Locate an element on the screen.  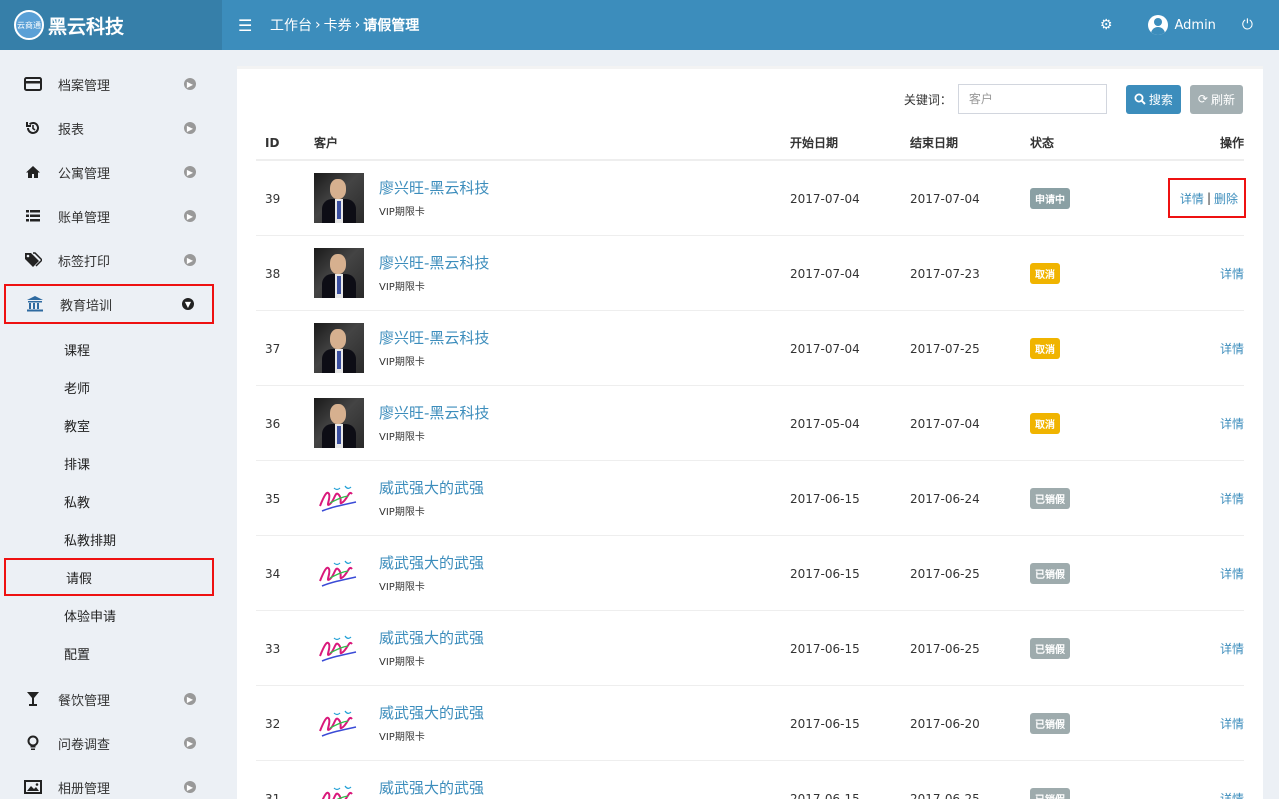
sidebar-item-education: 教育培训 ▼ is located at coordinates (109, 304).